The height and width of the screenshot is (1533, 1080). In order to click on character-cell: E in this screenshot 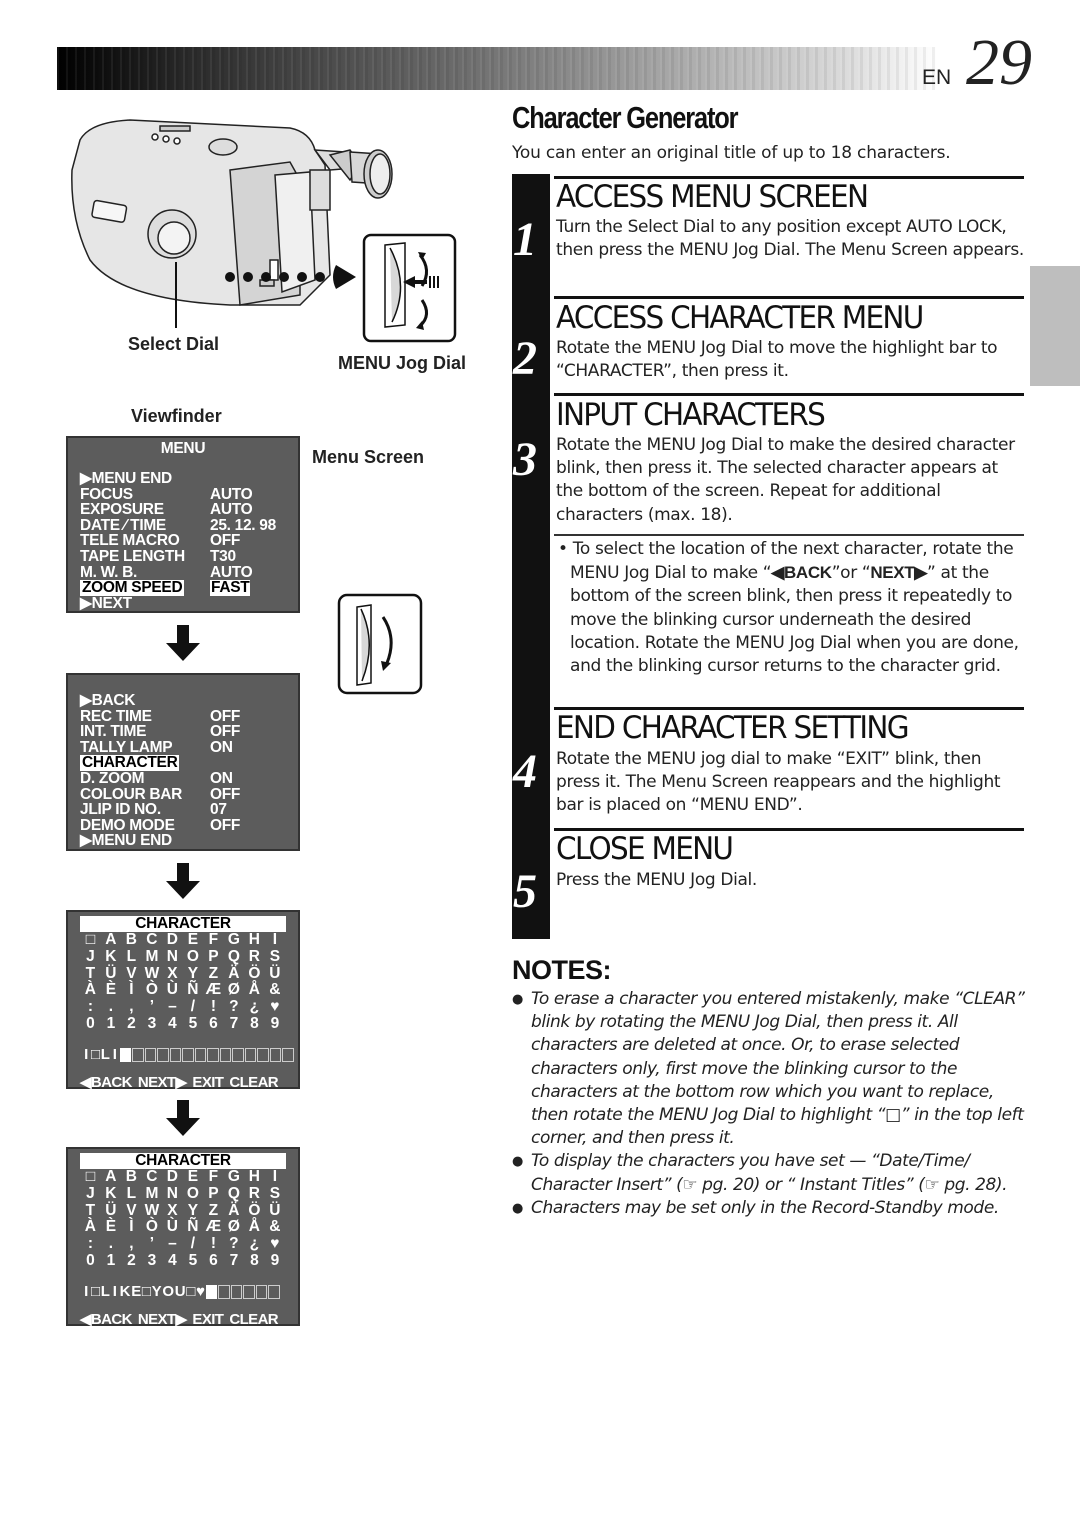, I will do `click(193, 940)`.